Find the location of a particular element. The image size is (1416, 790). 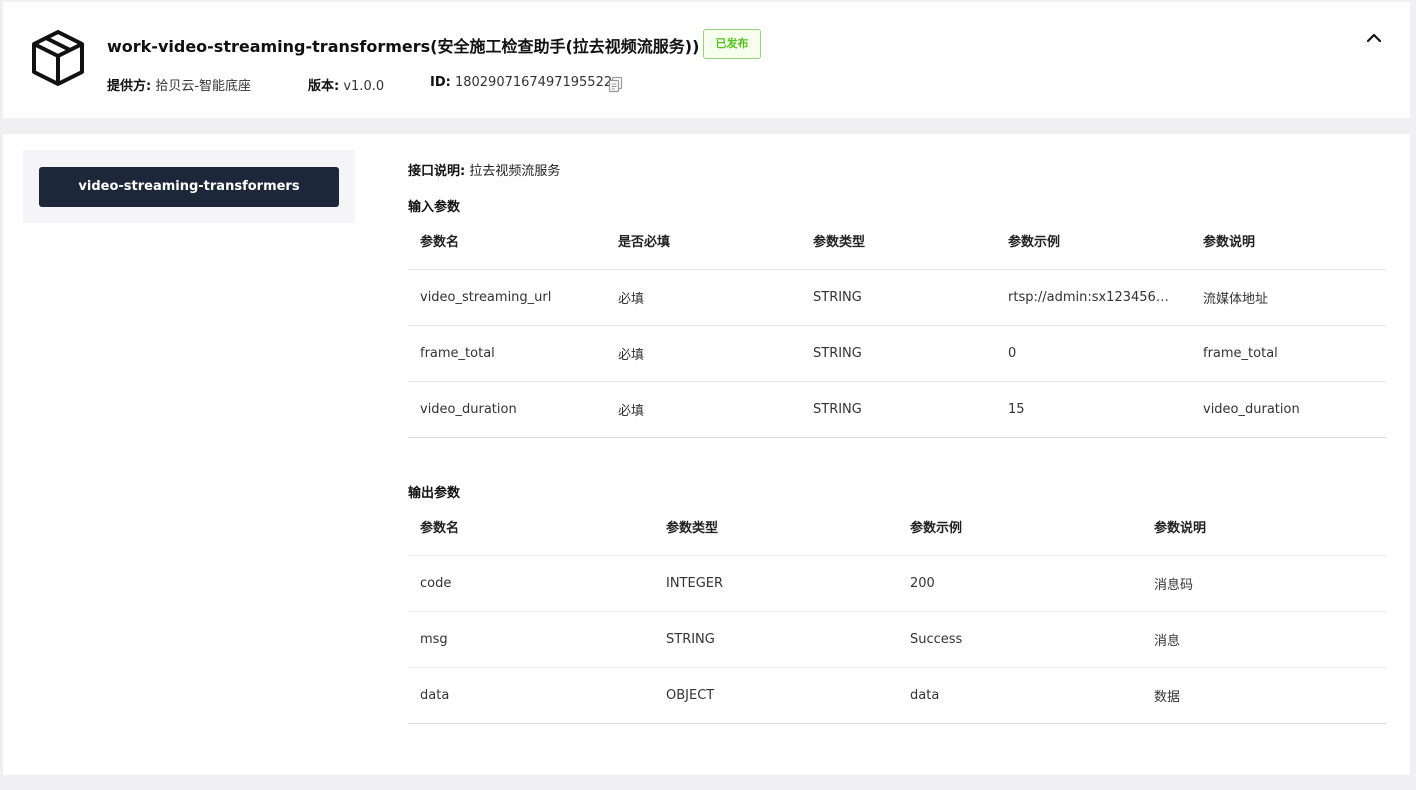

version-value: v1.0.0 is located at coordinates (364, 86).